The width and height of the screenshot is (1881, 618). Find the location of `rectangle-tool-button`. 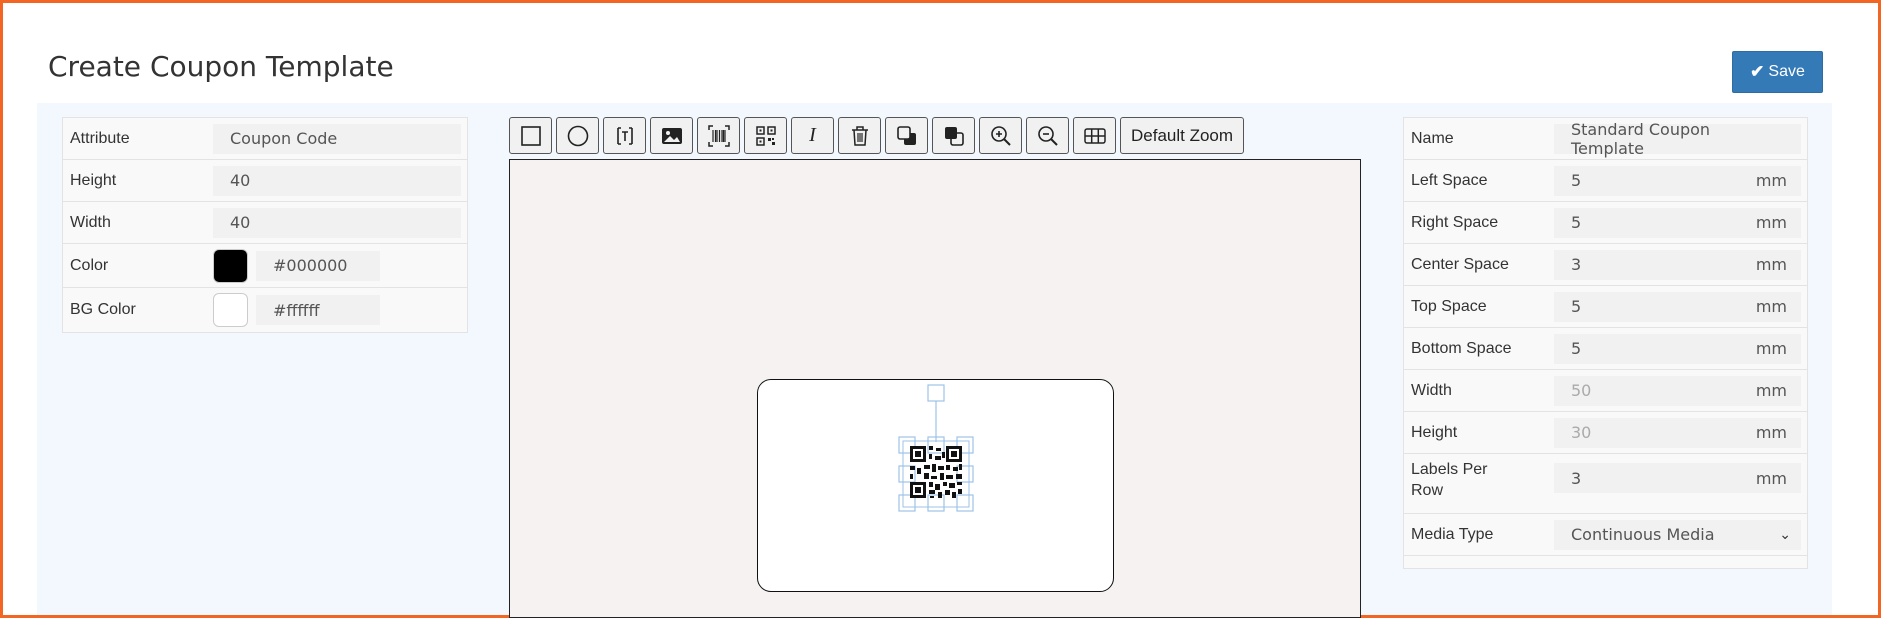

rectangle-tool-button is located at coordinates (530, 135).